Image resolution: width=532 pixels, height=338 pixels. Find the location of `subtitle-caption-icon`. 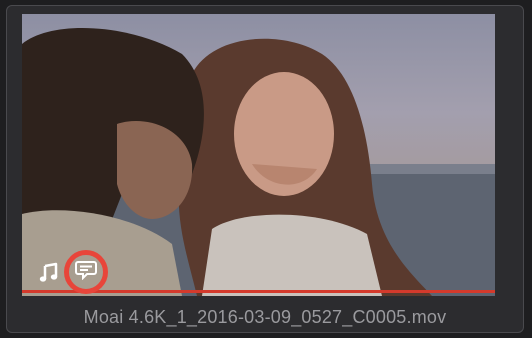

subtitle-caption-icon is located at coordinates (86, 272).